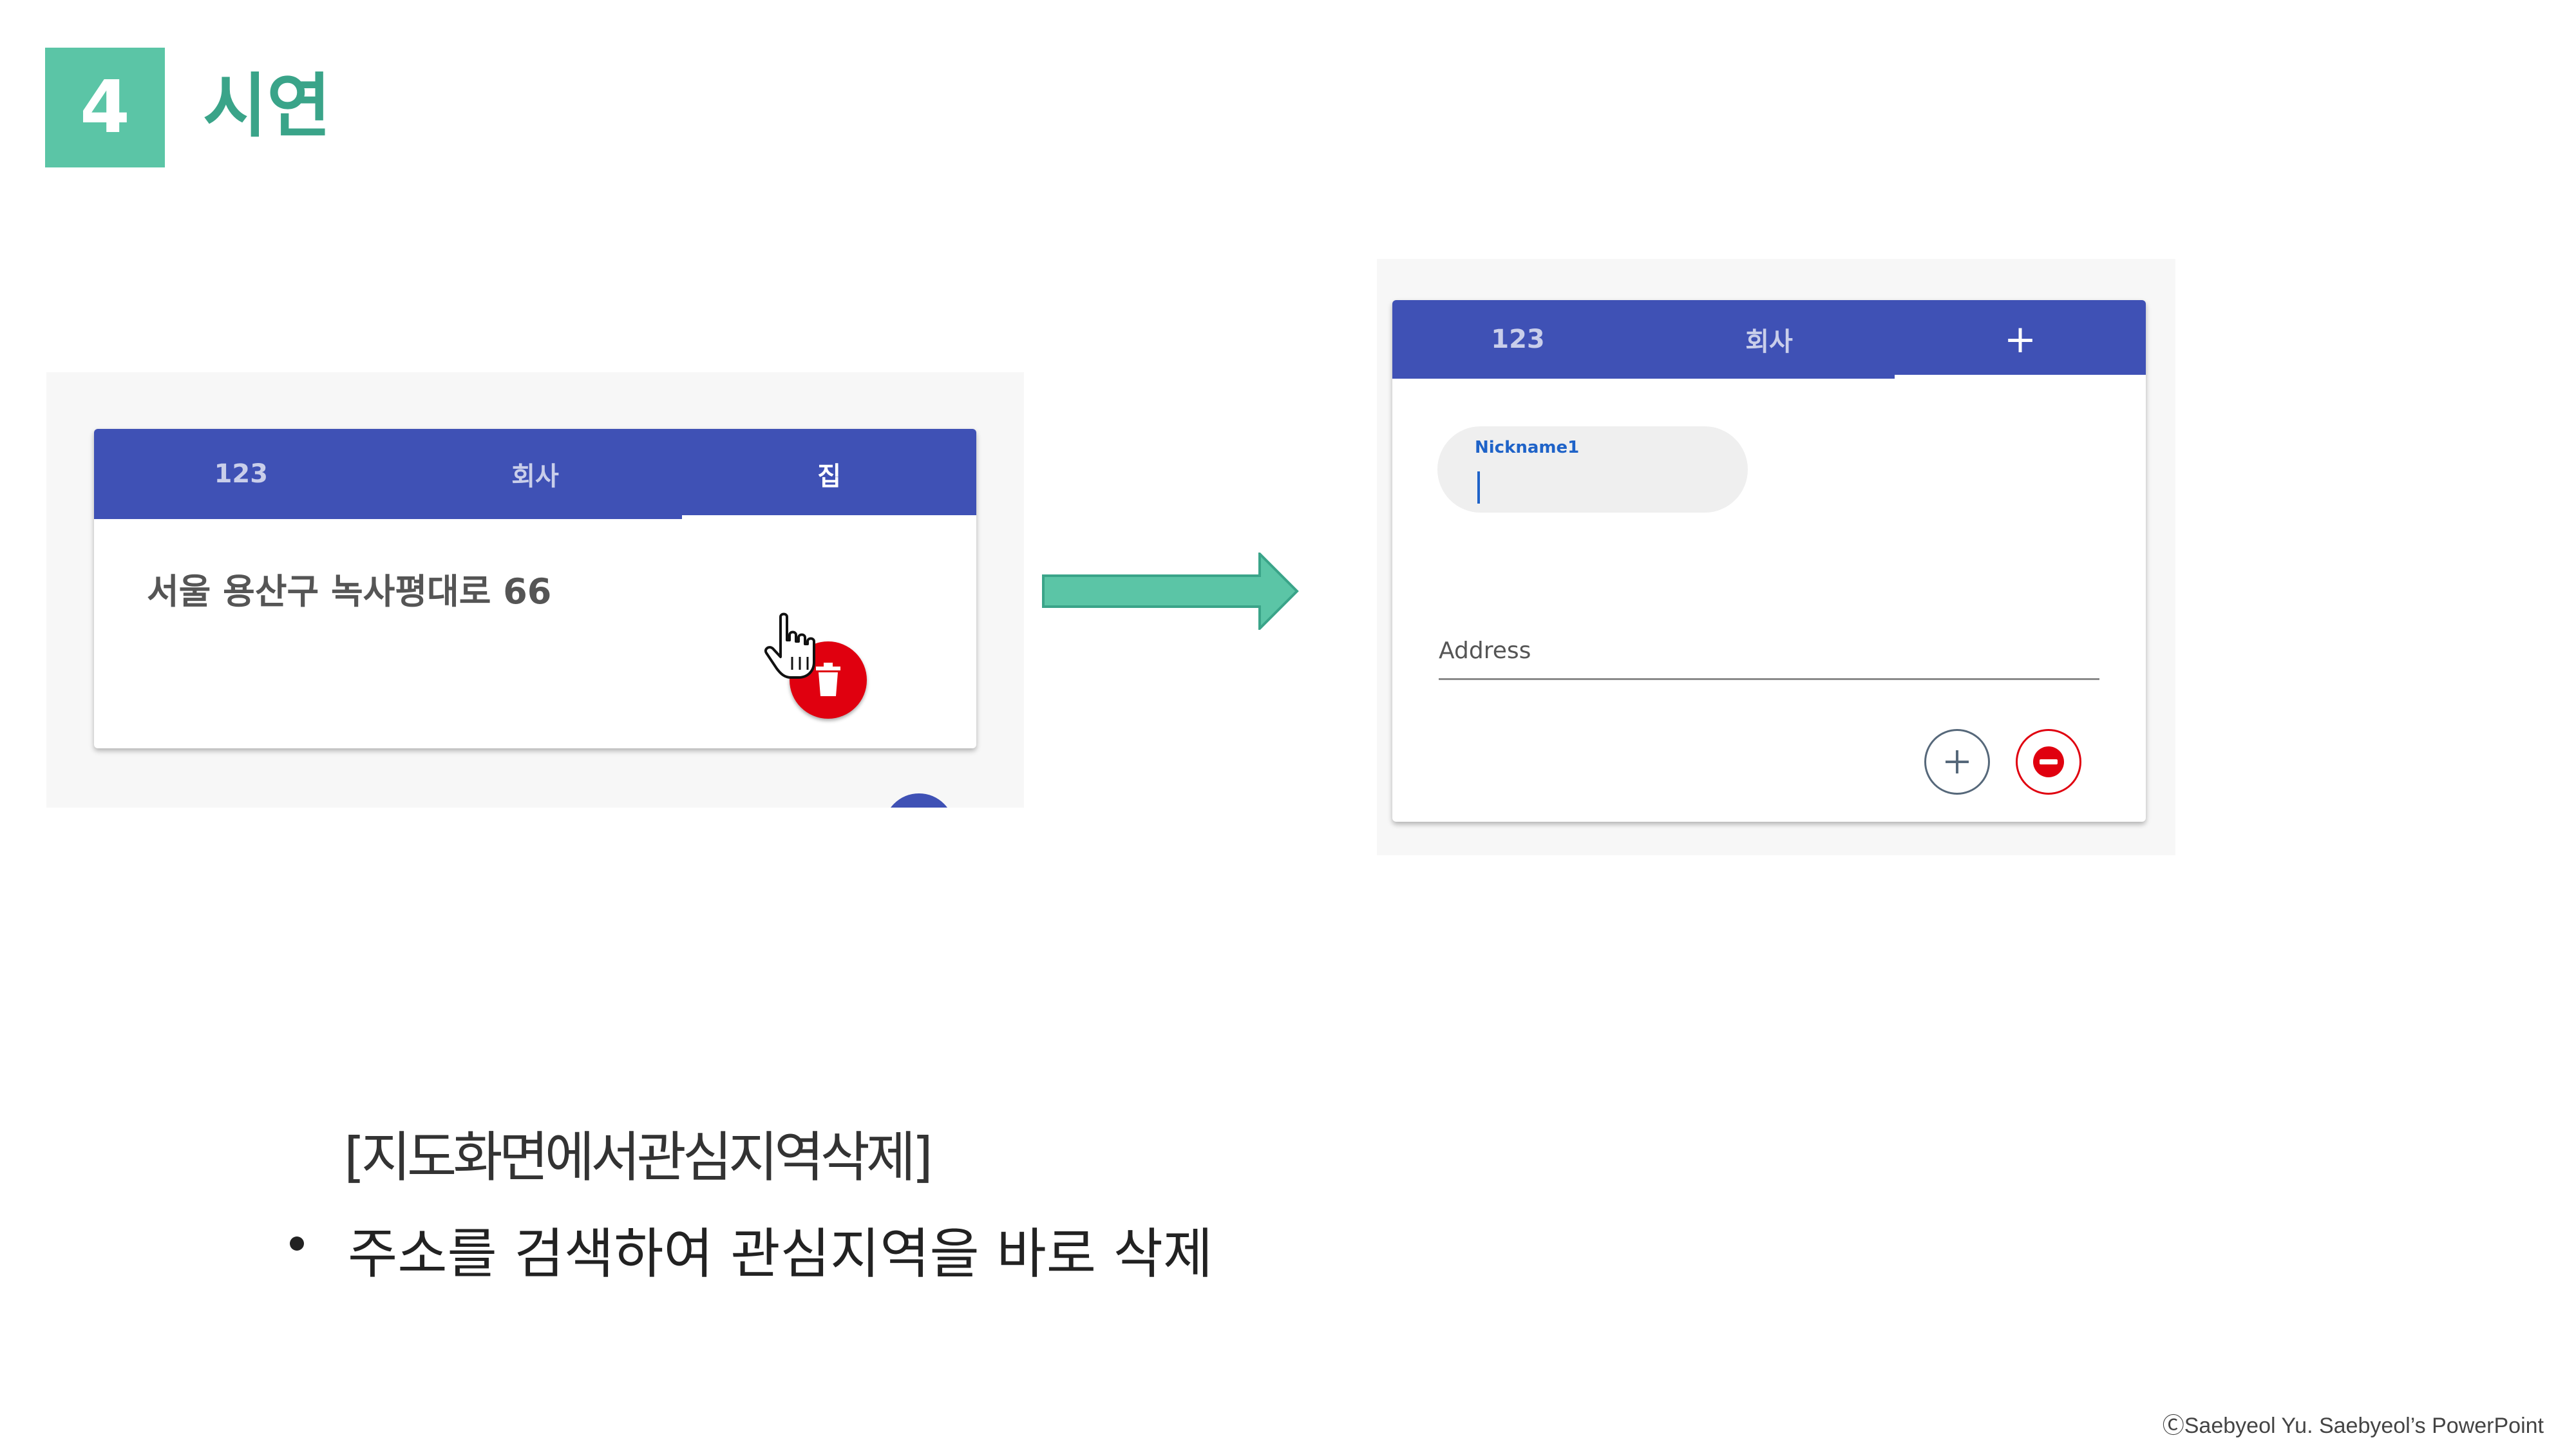 The width and height of the screenshot is (2576, 1449). What do you see at coordinates (350, 591) in the screenshot?
I see `place-address: 서울 용산구 녹사평대로 66` at bounding box center [350, 591].